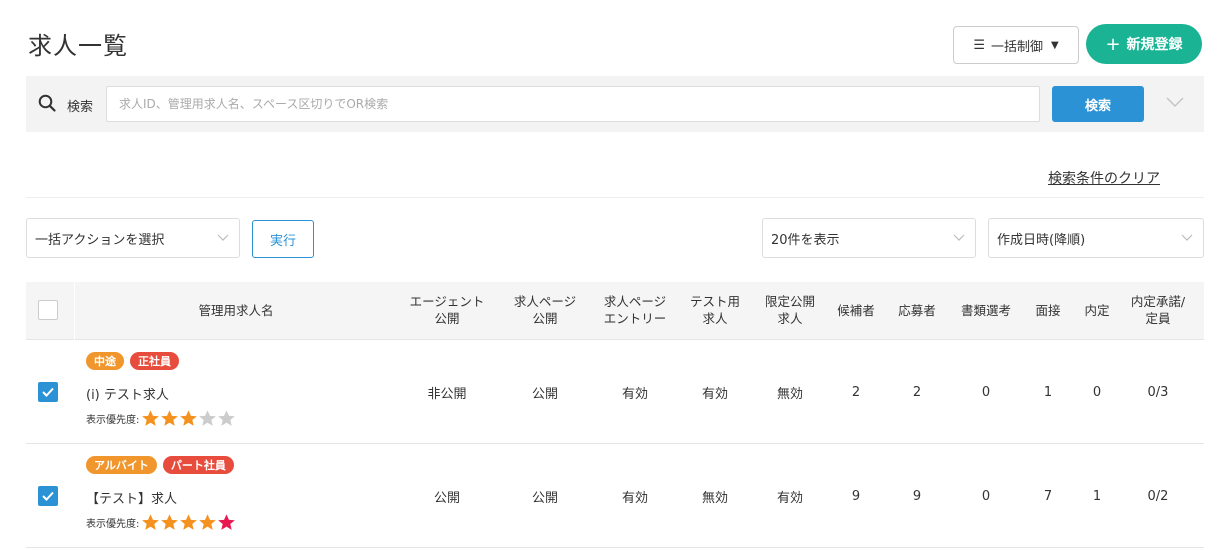  What do you see at coordinates (573, 104) in the screenshot?
I see `search-input` at bounding box center [573, 104].